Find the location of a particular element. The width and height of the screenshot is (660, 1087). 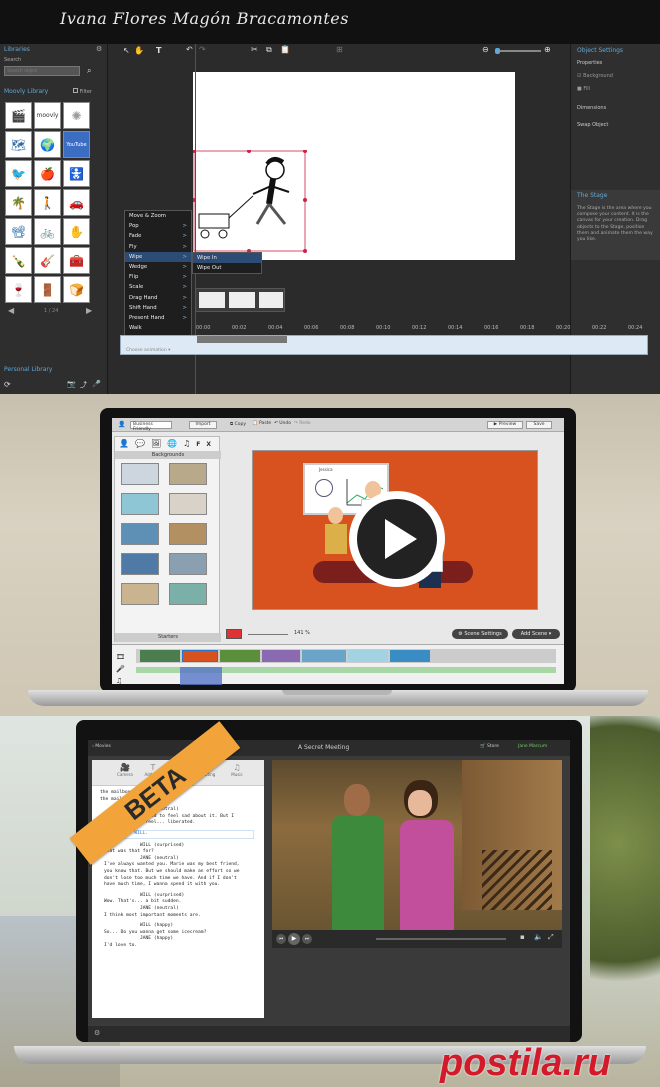

theme-select: Business Friendly is located at coordinates (151, 426).